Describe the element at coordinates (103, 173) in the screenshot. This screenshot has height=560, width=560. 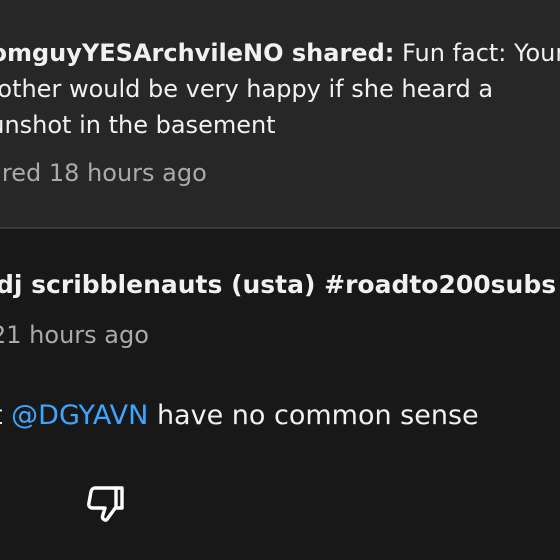
I see `shared-post-timestamp: hared 18 hours ago` at that location.